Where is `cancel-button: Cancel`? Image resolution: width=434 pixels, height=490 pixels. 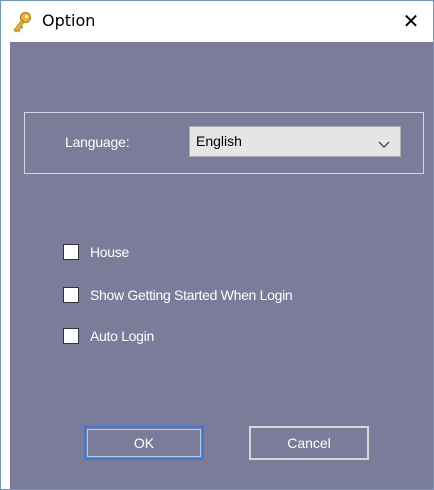 cancel-button: Cancel is located at coordinates (309, 443).